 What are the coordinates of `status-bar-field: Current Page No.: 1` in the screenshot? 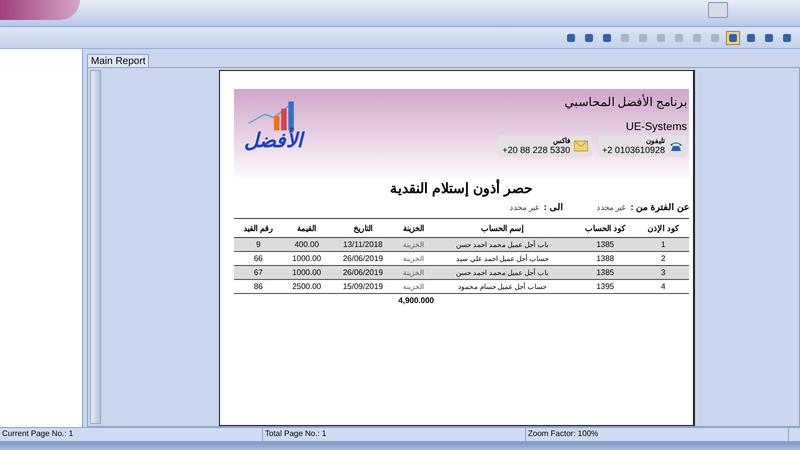 It's located at (131, 434).